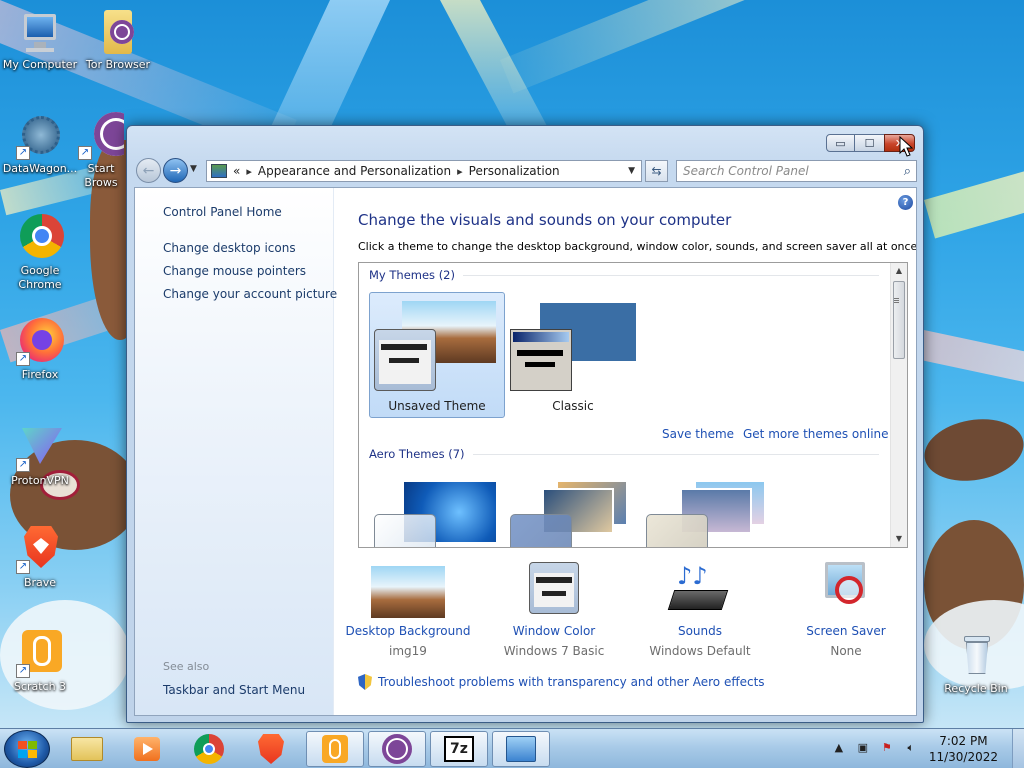 The height and width of the screenshot is (768, 1024). Describe the element at coordinates (40, 480) in the screenshot. I see `desktop-icon-label: ProtonVPN` at that location.